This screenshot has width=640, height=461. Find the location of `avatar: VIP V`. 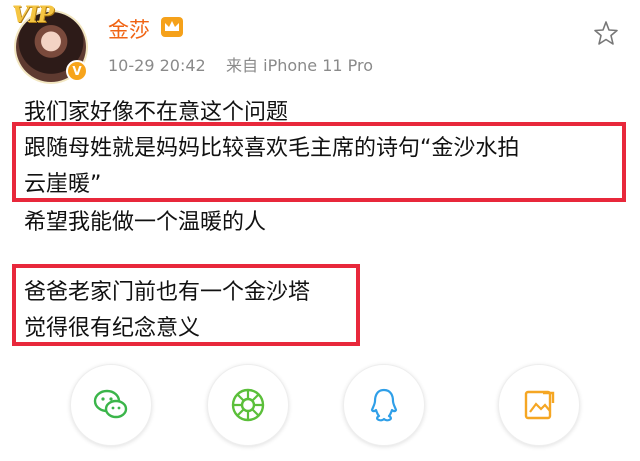

avatar: VIP V is located at coordinates (50, 42).